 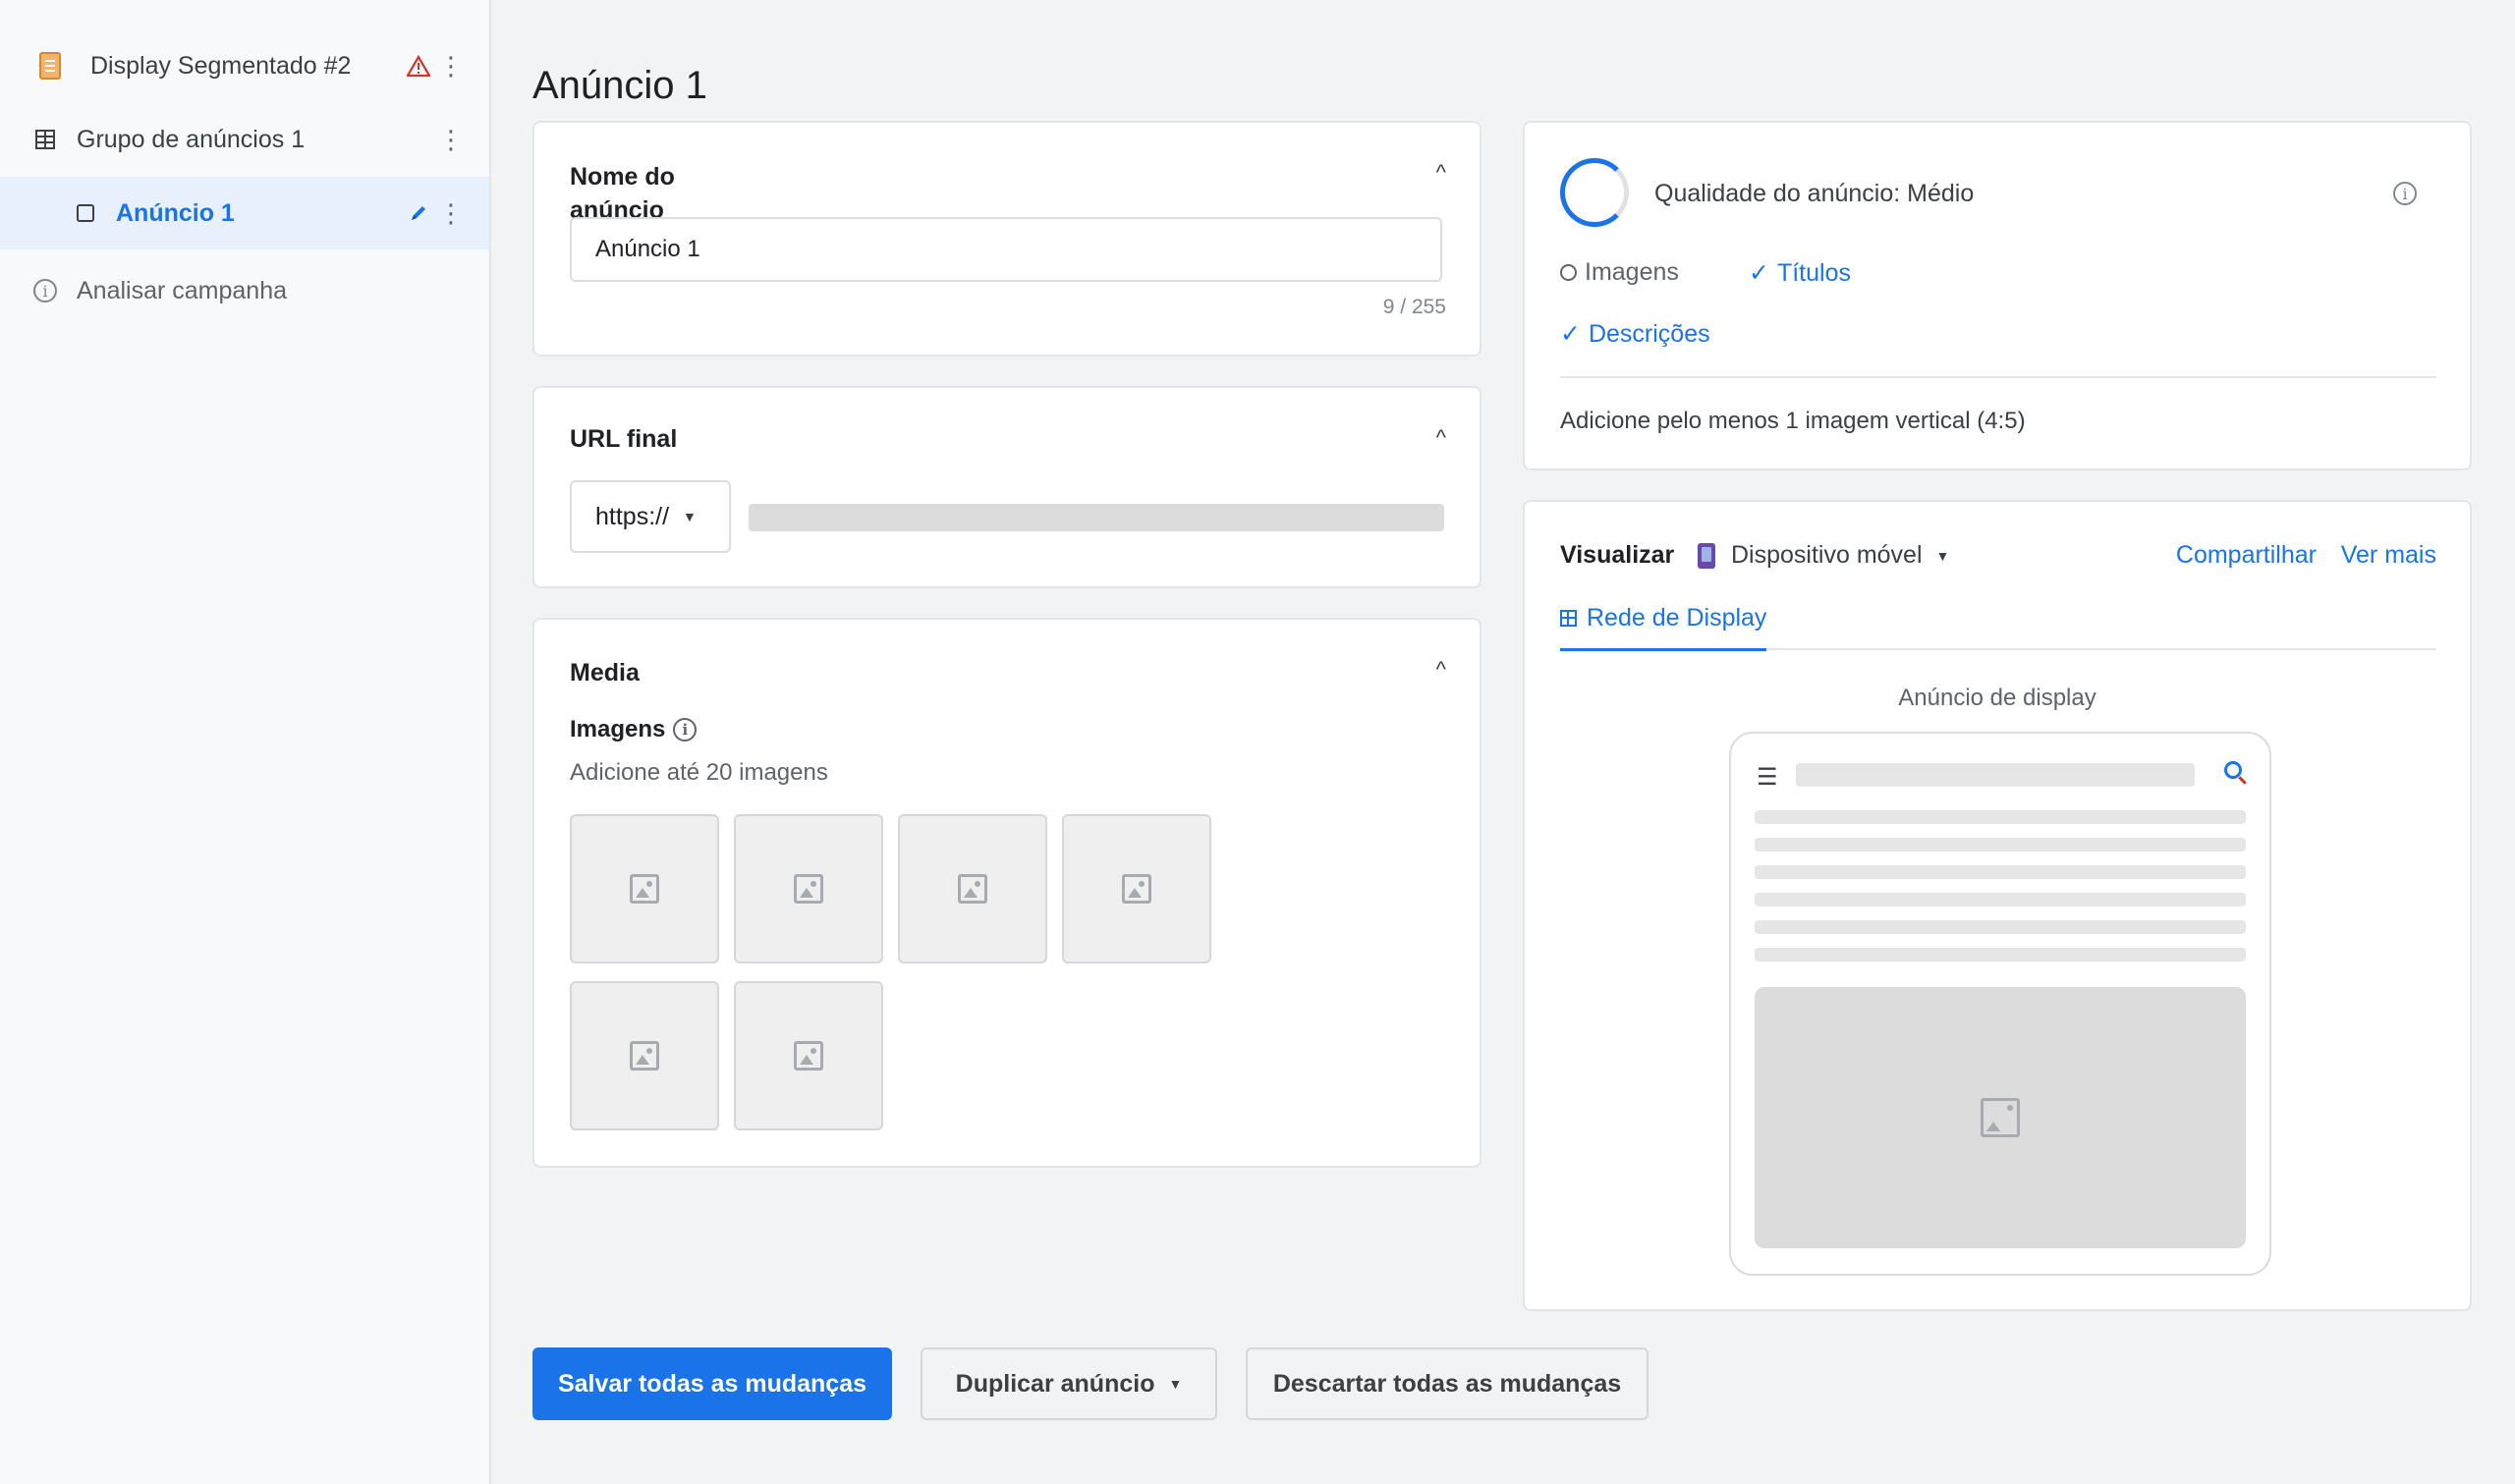 What do you see at coordinates (632, 516) in the screenshot?
I see `protocol-value: https://` at bounding box center [632, 516].